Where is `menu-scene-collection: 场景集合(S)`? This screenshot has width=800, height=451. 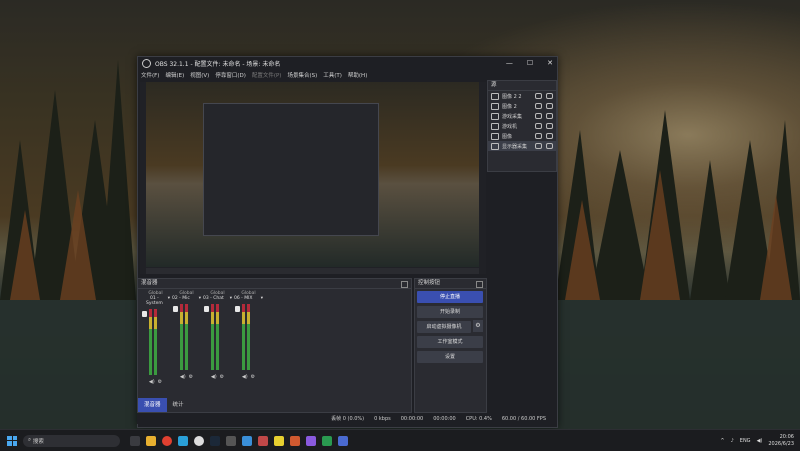 menu-scene-collection: 场景集合(S) is located at coordinates (302, 75).